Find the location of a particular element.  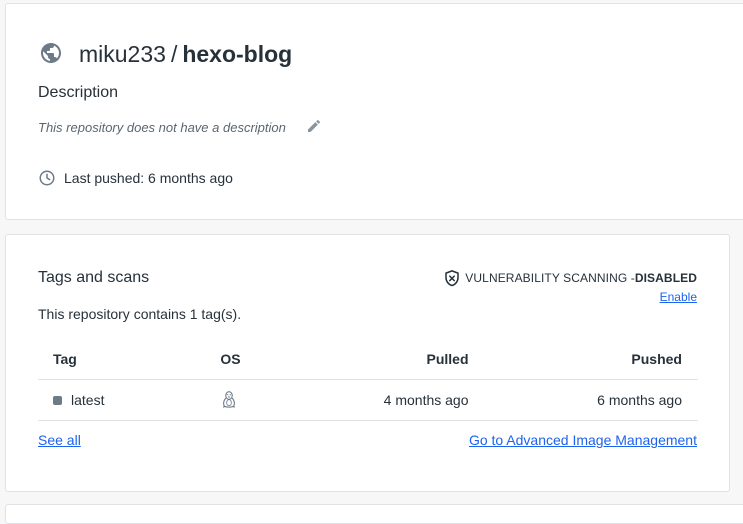

globe-icon is located at coordinates (51, 53).